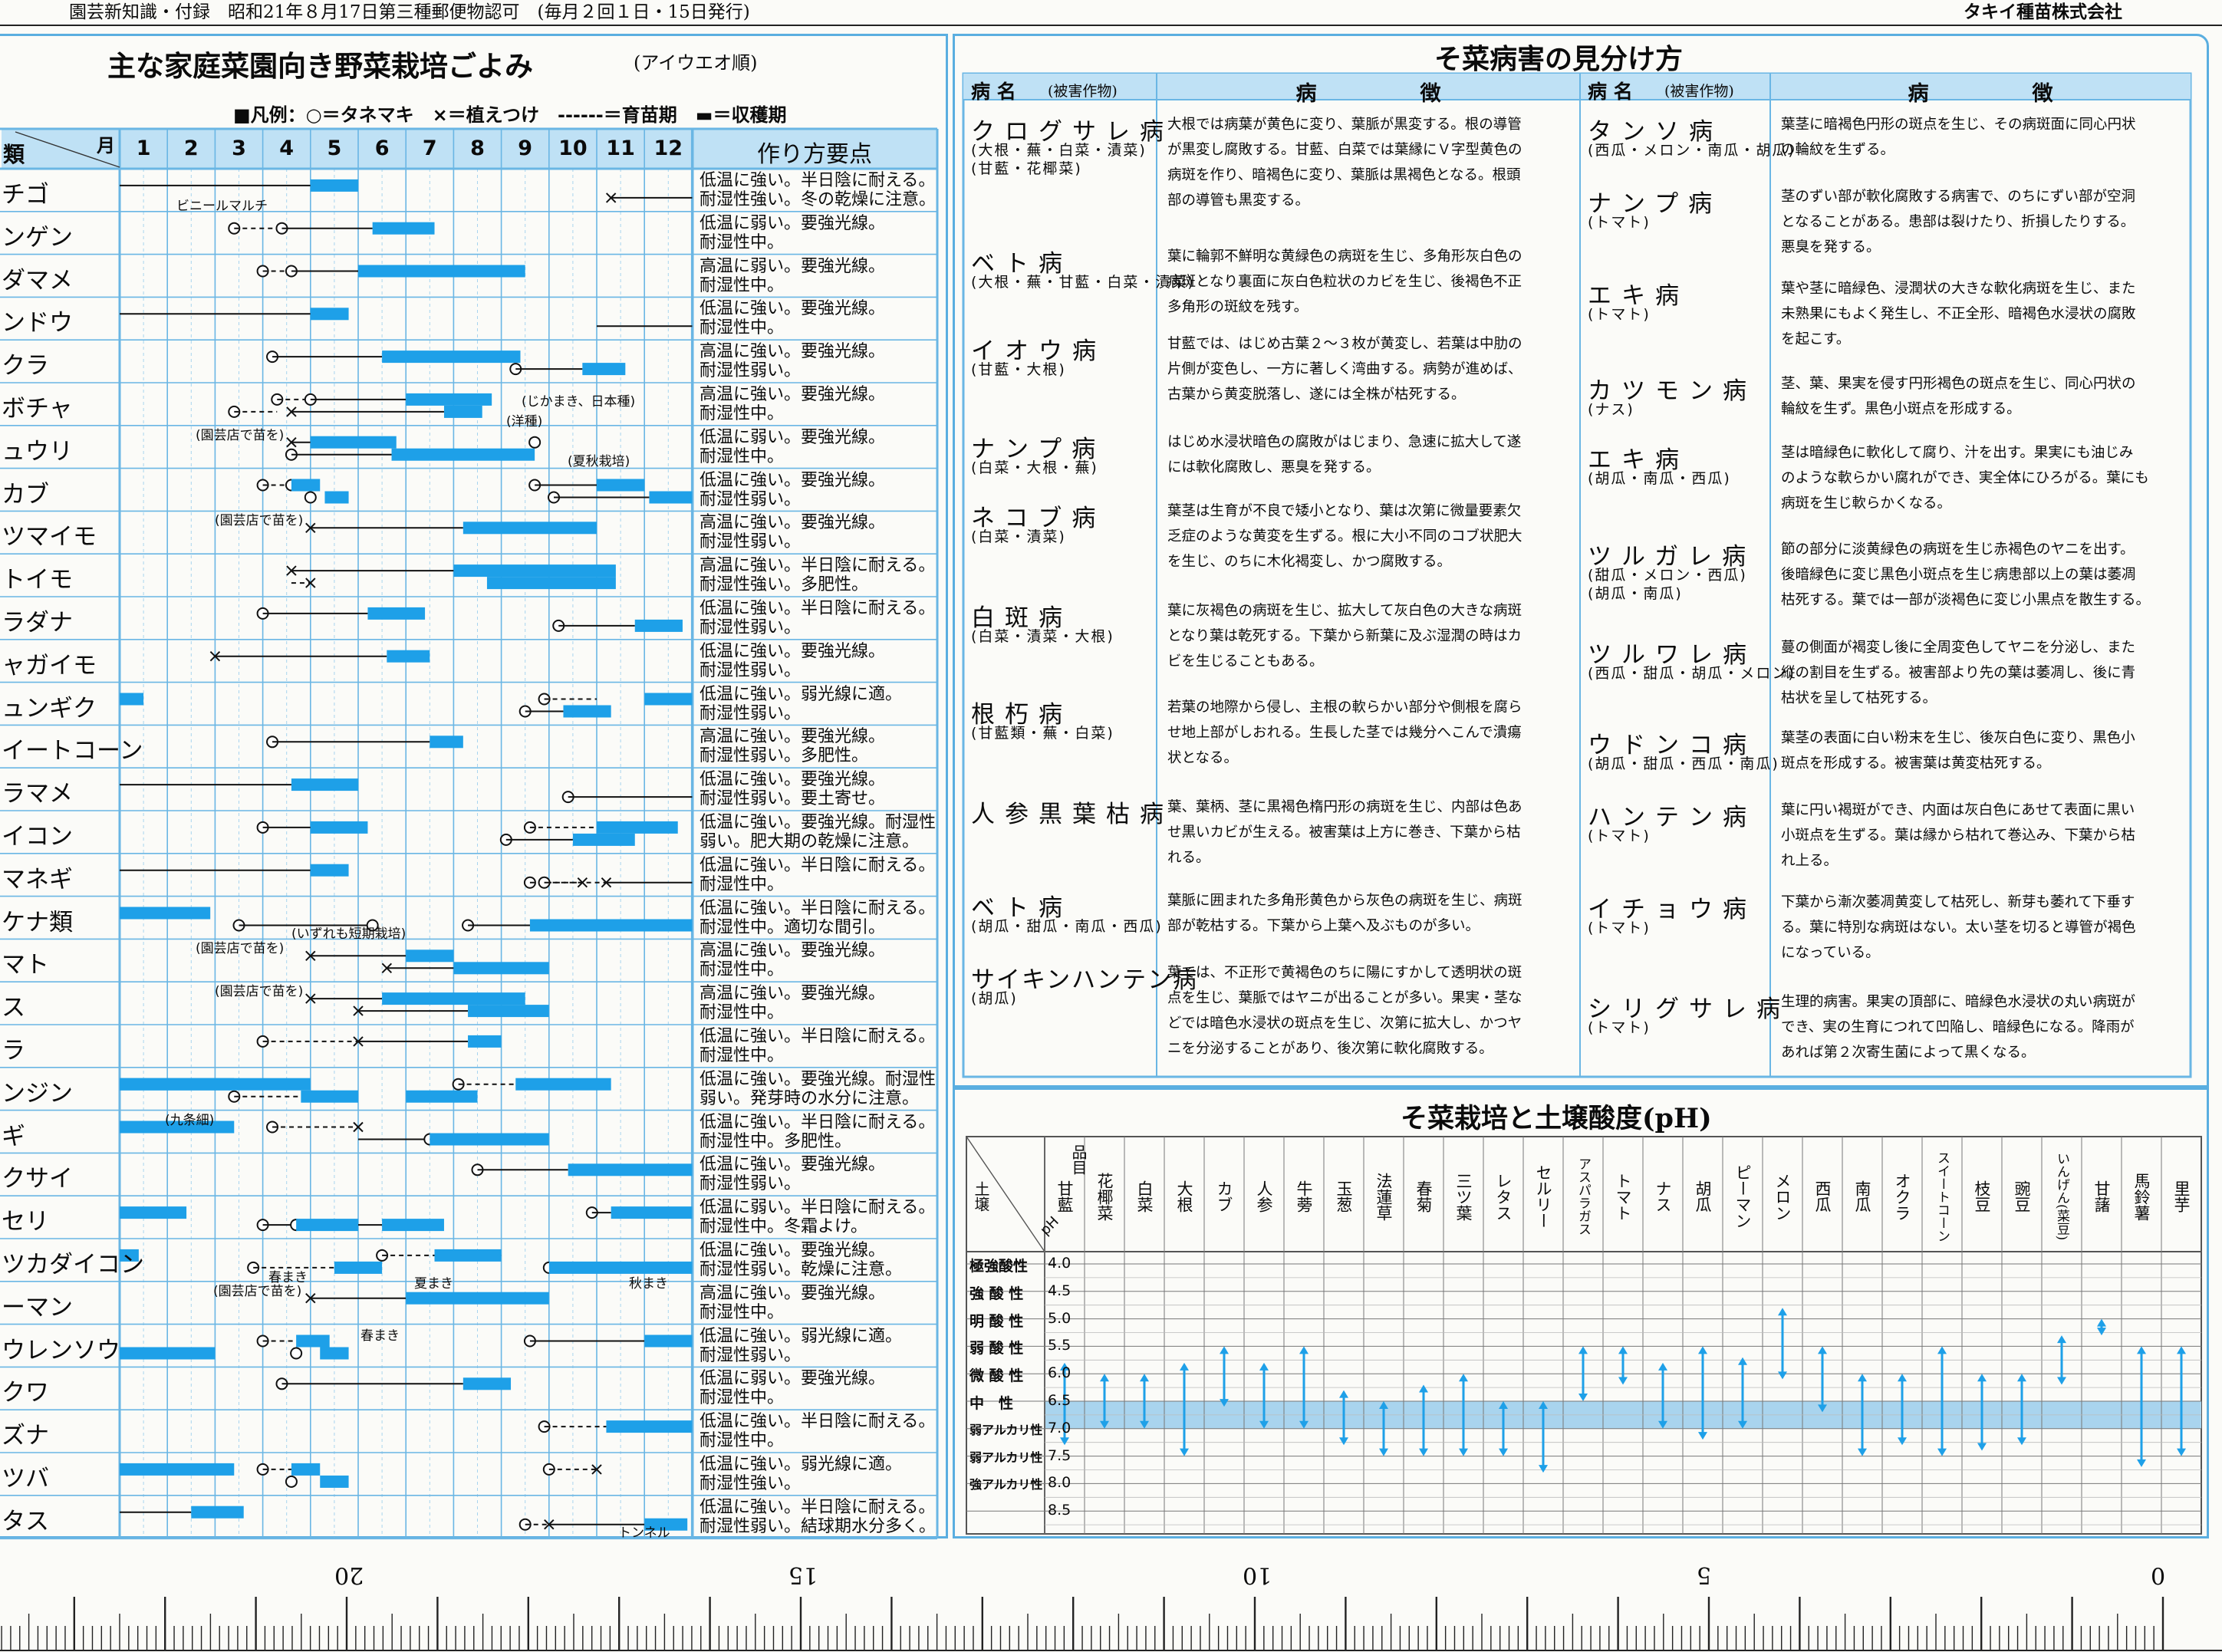 The image size is (2222, 1652). Describe the element at coordinates (981, 1196) in the screenshot. I see `corner-label-soil: 土壌` at that location.